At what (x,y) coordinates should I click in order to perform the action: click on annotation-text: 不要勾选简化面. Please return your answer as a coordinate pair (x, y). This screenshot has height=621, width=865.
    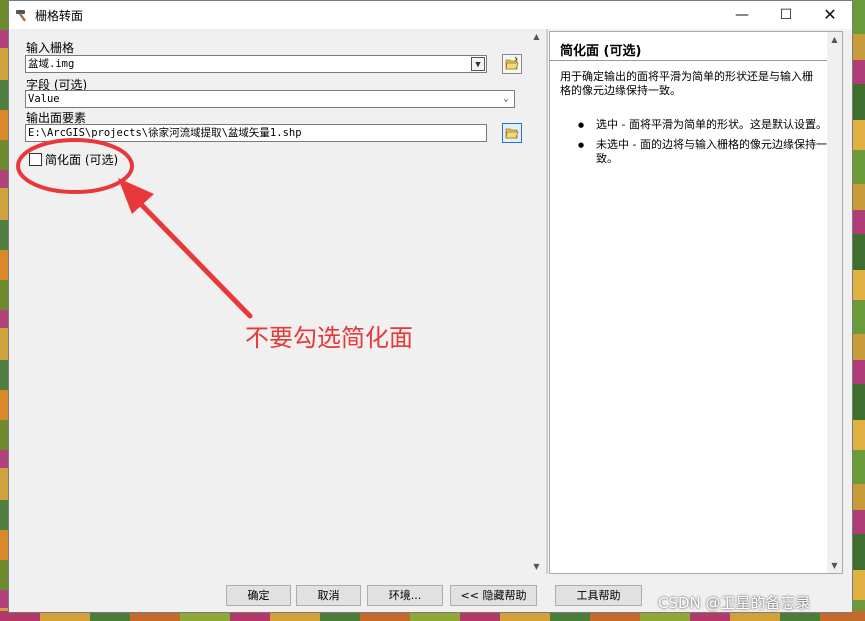
    Looking at the image, I should click on (329, 338).